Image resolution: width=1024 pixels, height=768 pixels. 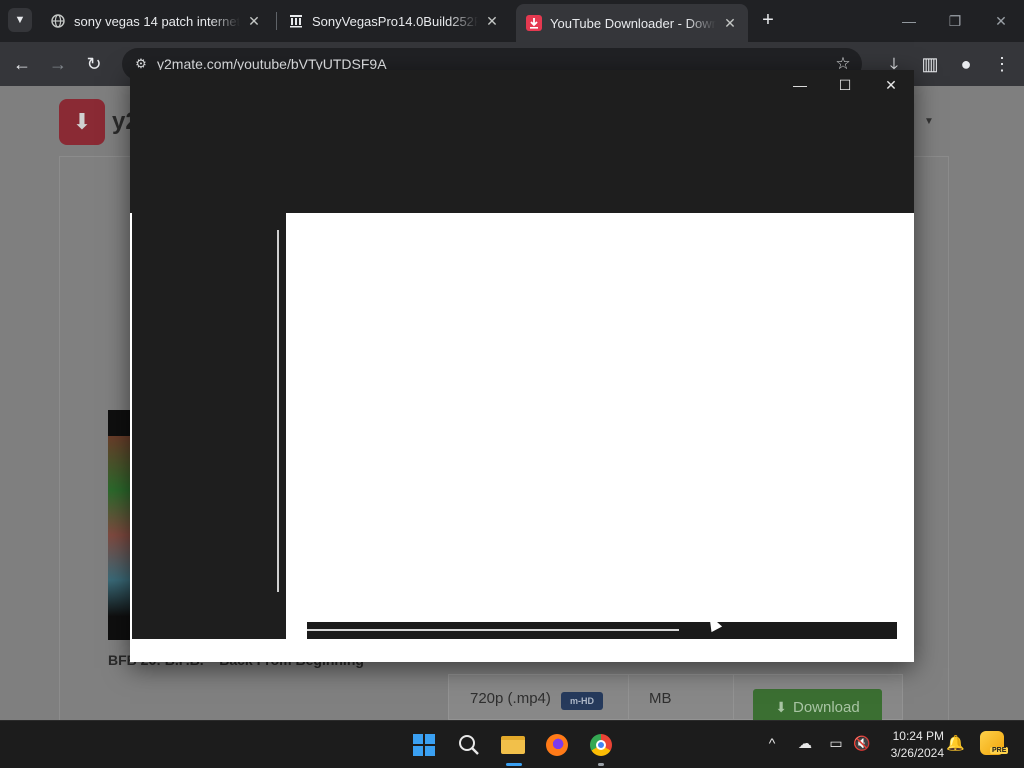 What do you see at coordinates (999, 750) in the screenshot?
I see `copilot-preview-badge: PRE` at bounding box center [999, 750].